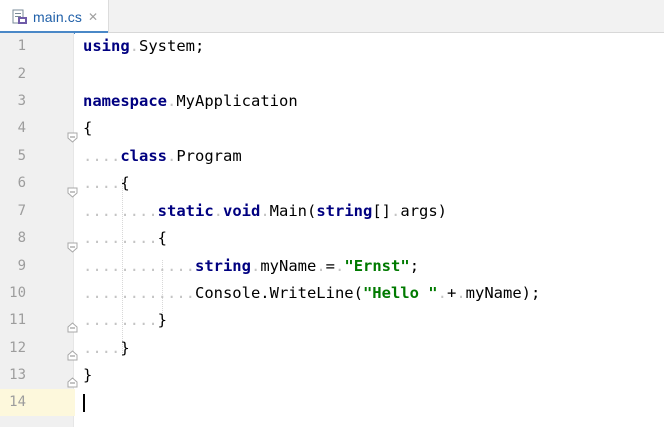 The width and height of the screenshot is (664, 427). Describe the element at coordinates (369, 101) in the screenshot. I see `code-line: namespace.MyApplication` at that location.